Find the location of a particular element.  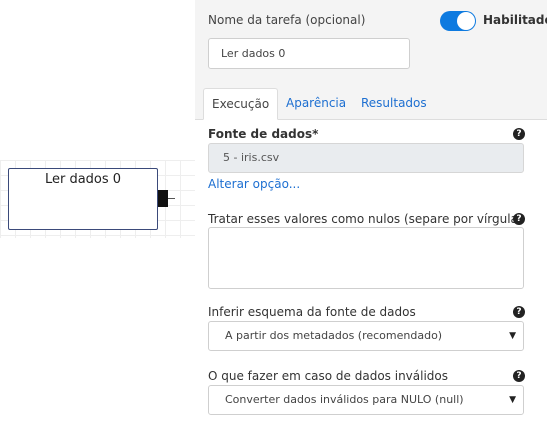

schema-select: A partir dos metadados (recomendado) ▼ is located at coordinates (366, 336).